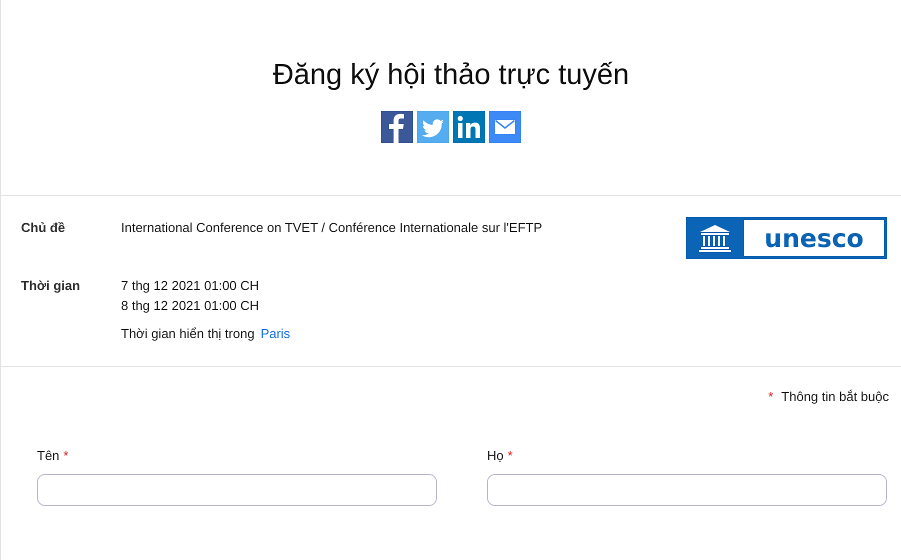 This screenshot has height=560, width=901. Describe the element at coordinates (835, 396) in the screenshot. I see `required-note: Thông tin bắt buộc` at that location.